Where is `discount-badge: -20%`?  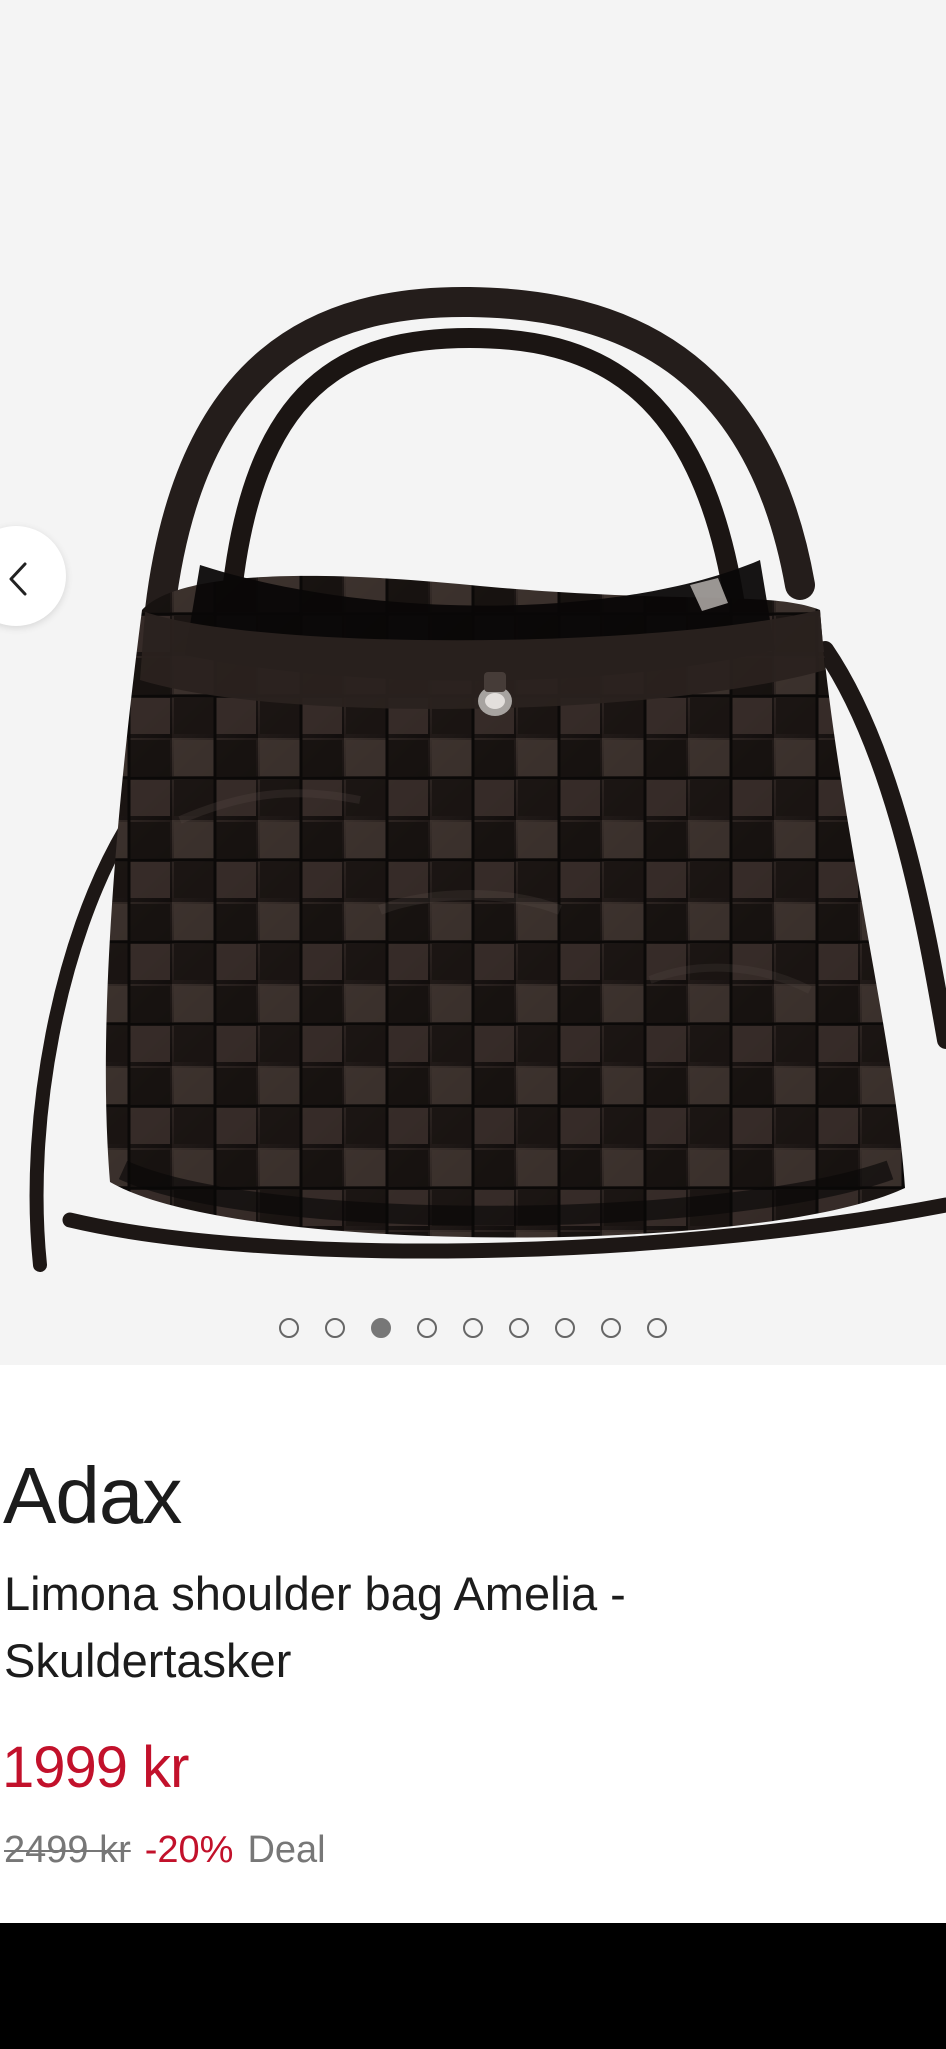
discount-badge: -20% is located at coordinates (189, 1850).